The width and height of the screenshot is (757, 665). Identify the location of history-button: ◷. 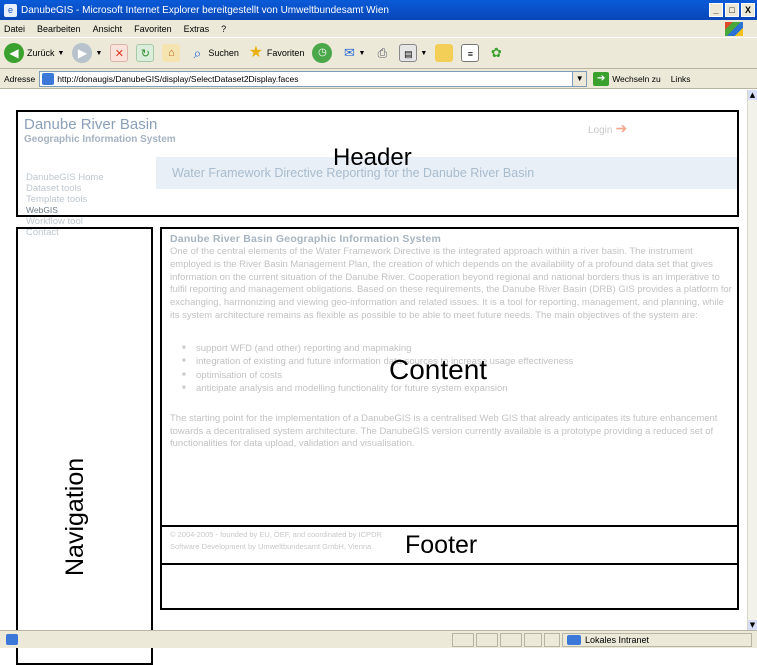
(322, 53).